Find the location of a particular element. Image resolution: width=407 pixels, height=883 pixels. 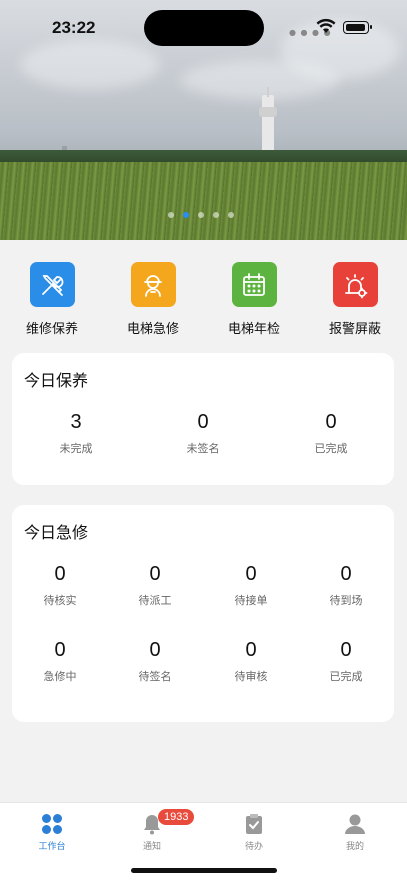

quick-action-alarm-shield: 报警屏蔽 is located at coordinates (355, 299).